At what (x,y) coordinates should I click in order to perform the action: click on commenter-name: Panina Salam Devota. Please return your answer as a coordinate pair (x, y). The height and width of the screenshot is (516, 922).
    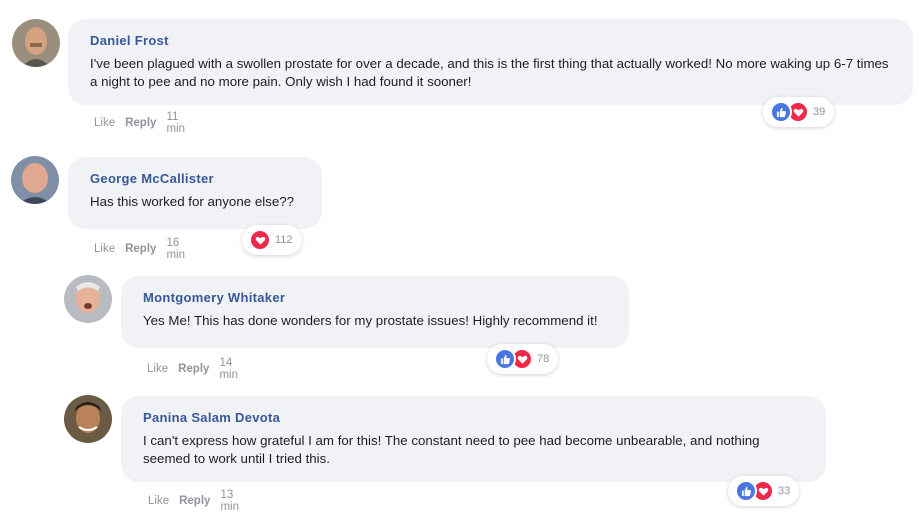
    Looking at the image, I should click on (473, 417).